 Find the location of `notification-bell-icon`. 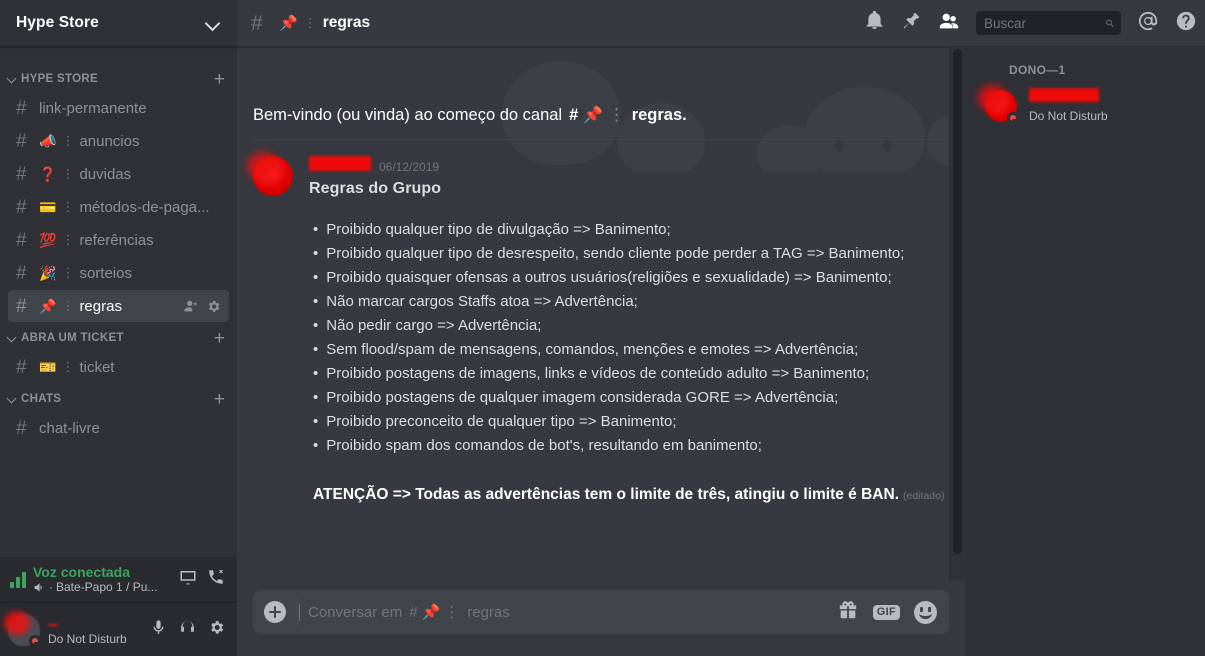

notification-bell-icon is located at coordinates (874, 23).